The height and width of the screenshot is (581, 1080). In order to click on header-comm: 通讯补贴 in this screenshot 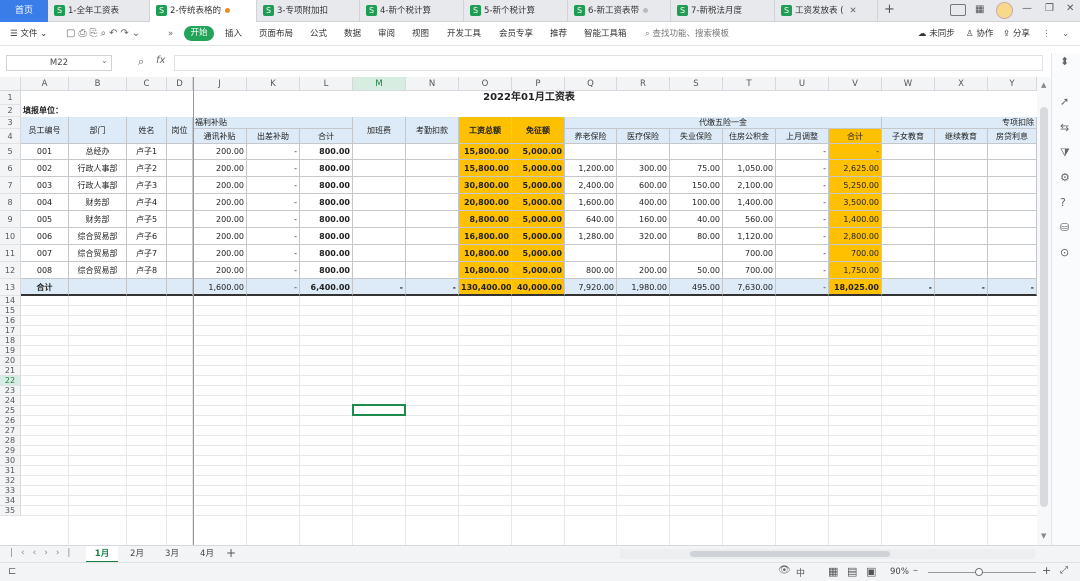, I will do `click(220, 136)`.